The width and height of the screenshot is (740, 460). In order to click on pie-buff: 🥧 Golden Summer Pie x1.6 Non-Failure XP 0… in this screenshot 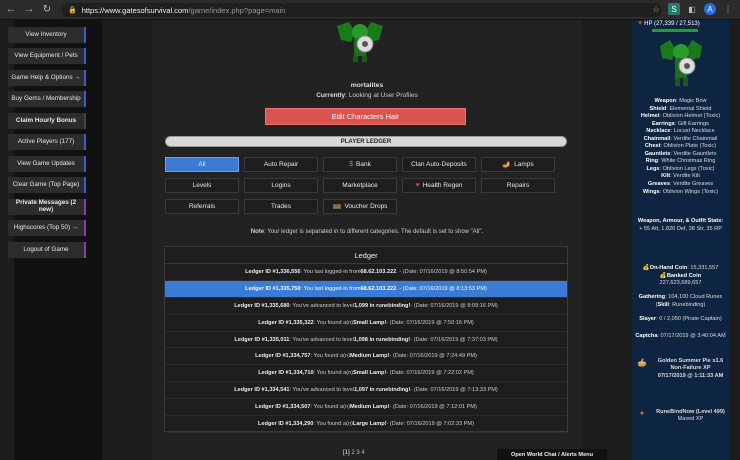, I will do `click(680, 369)`.